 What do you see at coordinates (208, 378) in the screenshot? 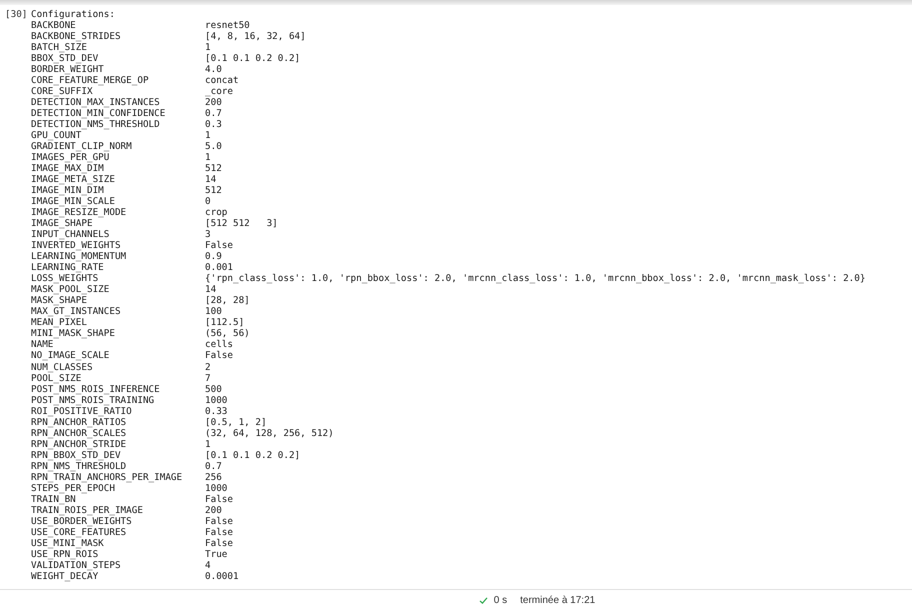
I see `config-value: 7` at bounding box center [208, 378].